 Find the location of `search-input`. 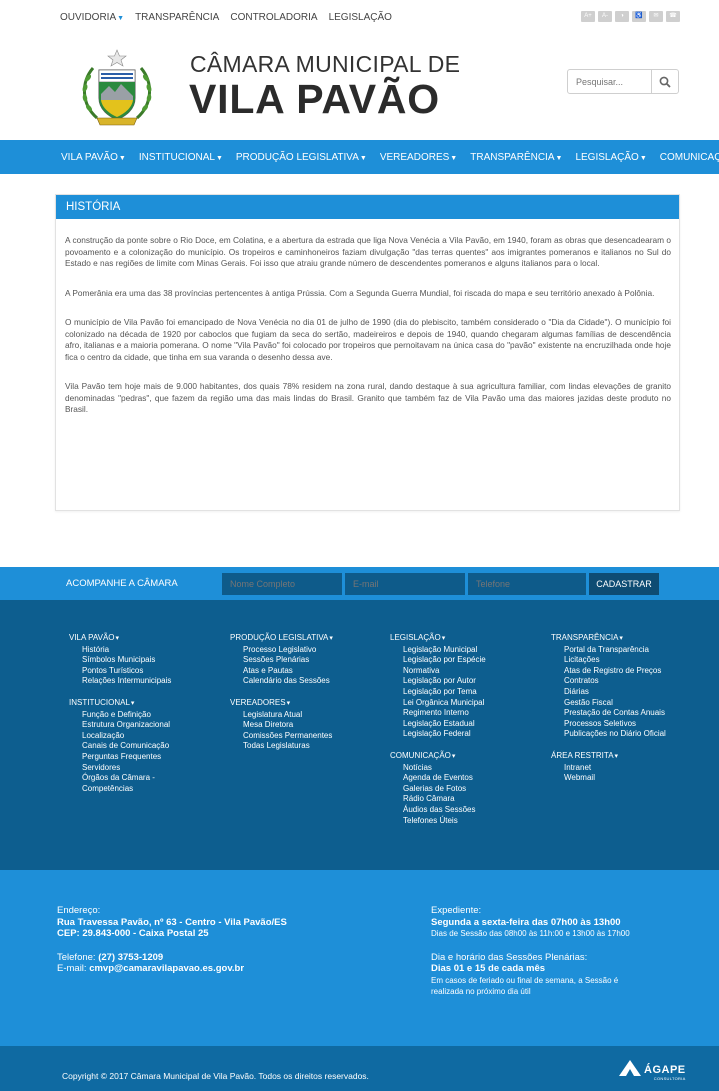

search-input is located at coordinates (610, 81).